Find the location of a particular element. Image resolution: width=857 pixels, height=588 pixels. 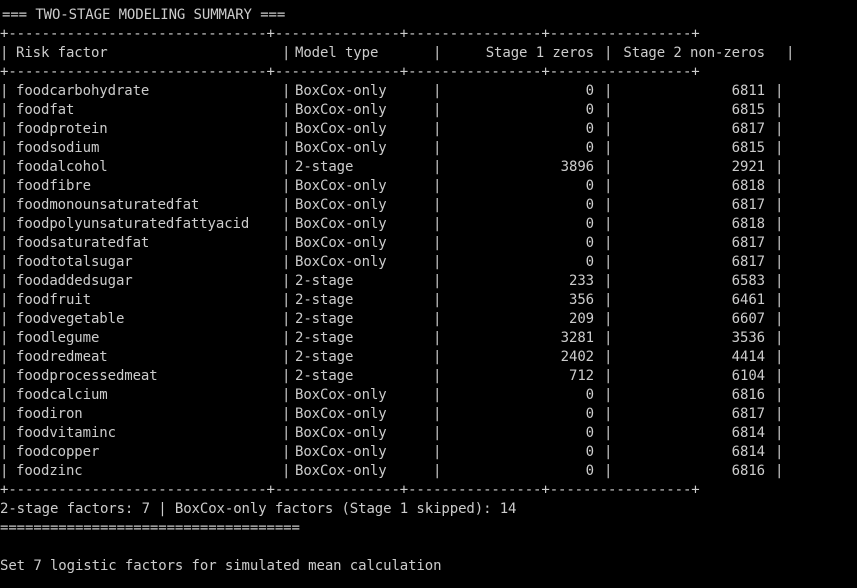

cell-risk-factor: foodcopper is located at coordinates (58, 452).